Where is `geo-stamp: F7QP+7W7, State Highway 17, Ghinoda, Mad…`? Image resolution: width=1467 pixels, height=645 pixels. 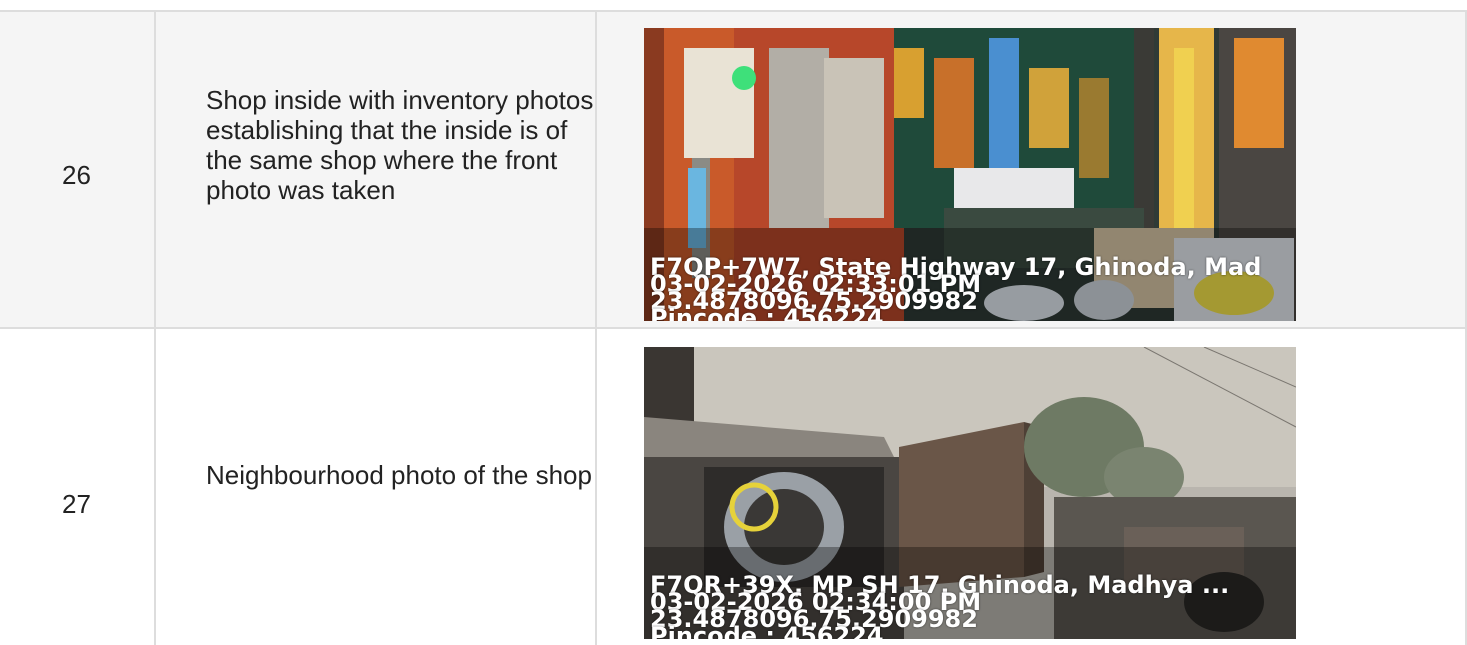
geo-stamp: F7QP+7W7, State Highway 17, Ghinoda, Mad… is located at coordinates (955, 288).